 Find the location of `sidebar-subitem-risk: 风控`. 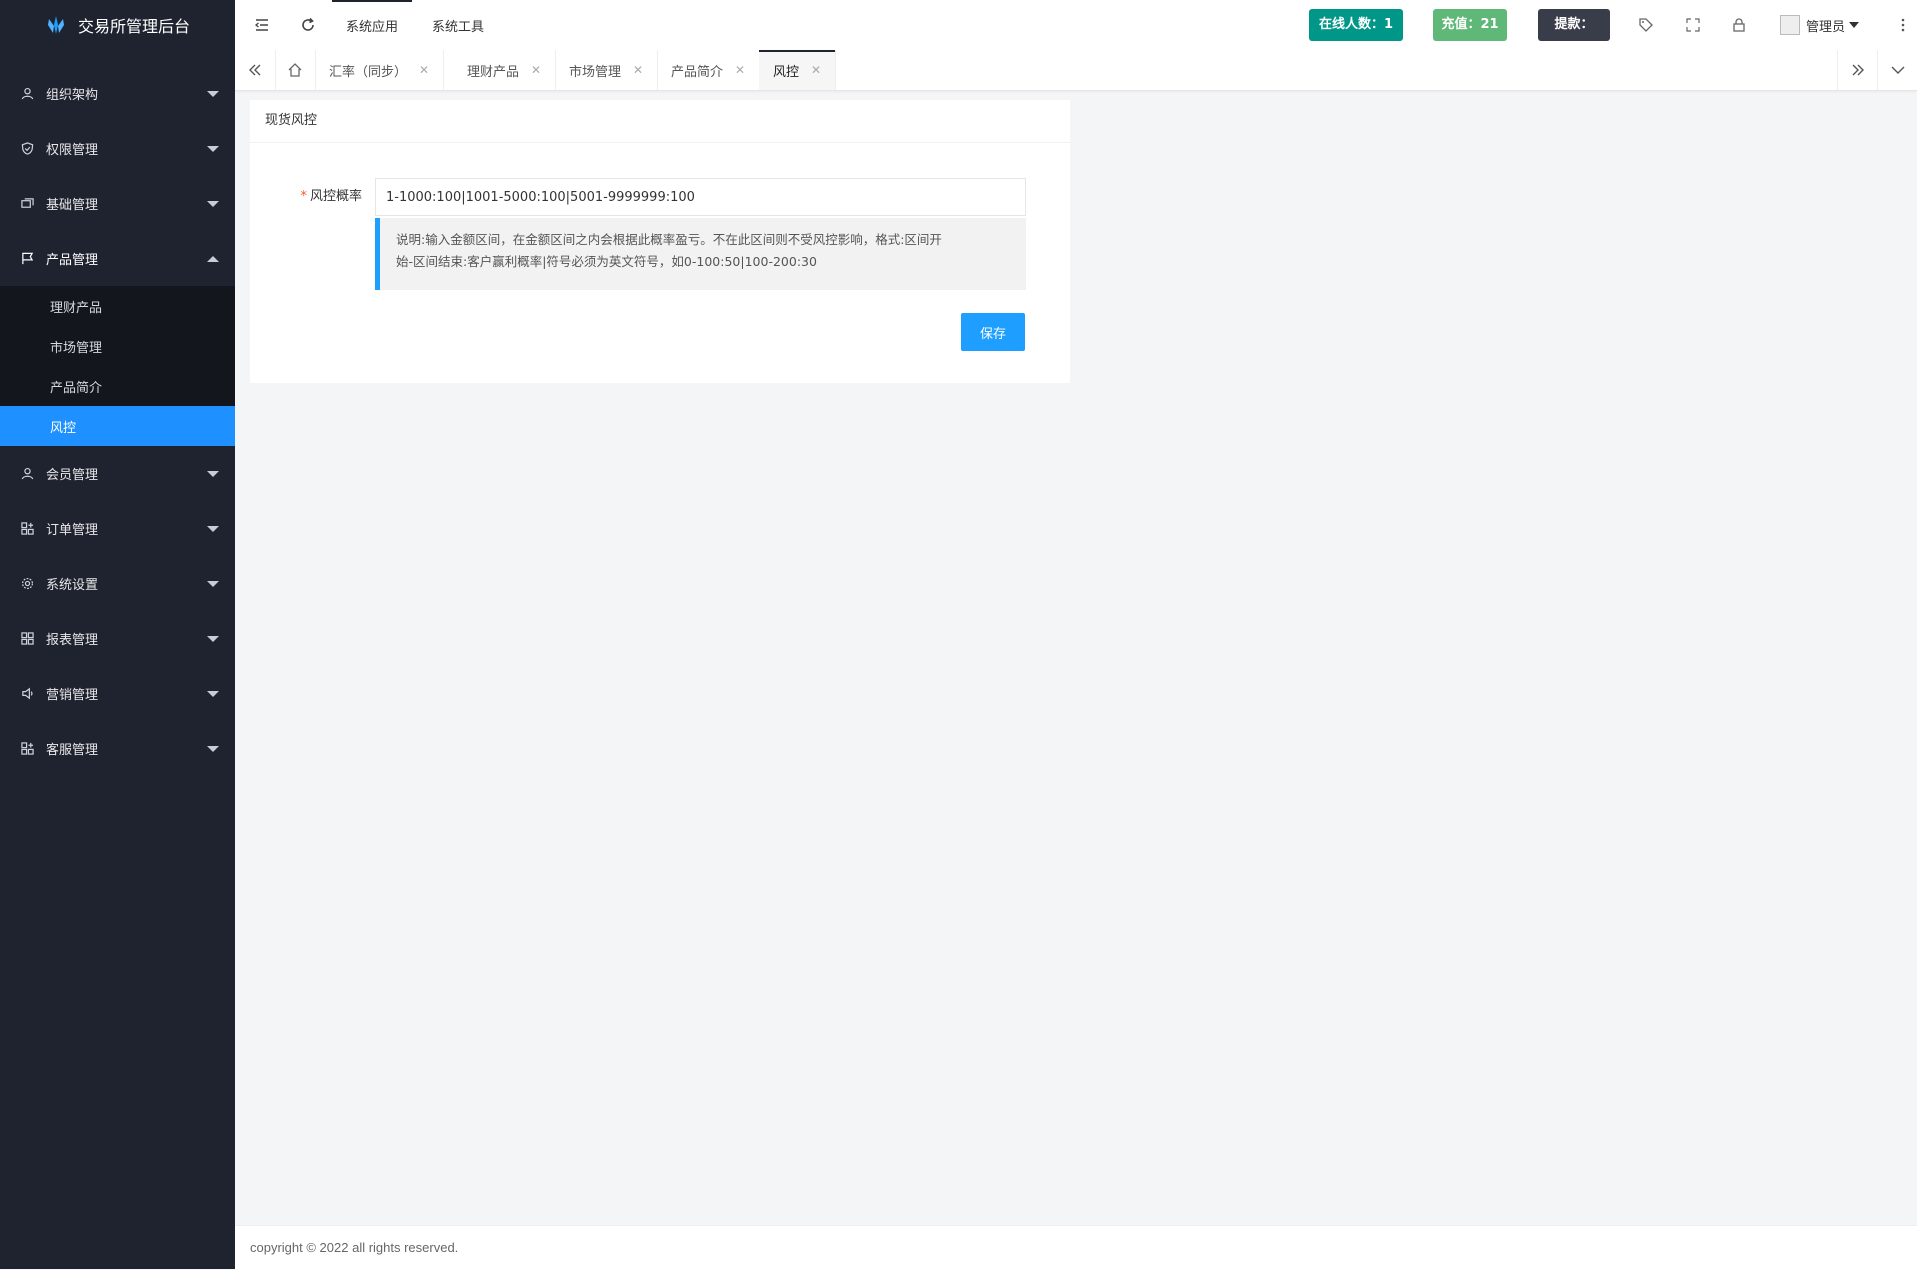

sidebar-subitem-risk: 风控 is located at coordinates (117, 426).